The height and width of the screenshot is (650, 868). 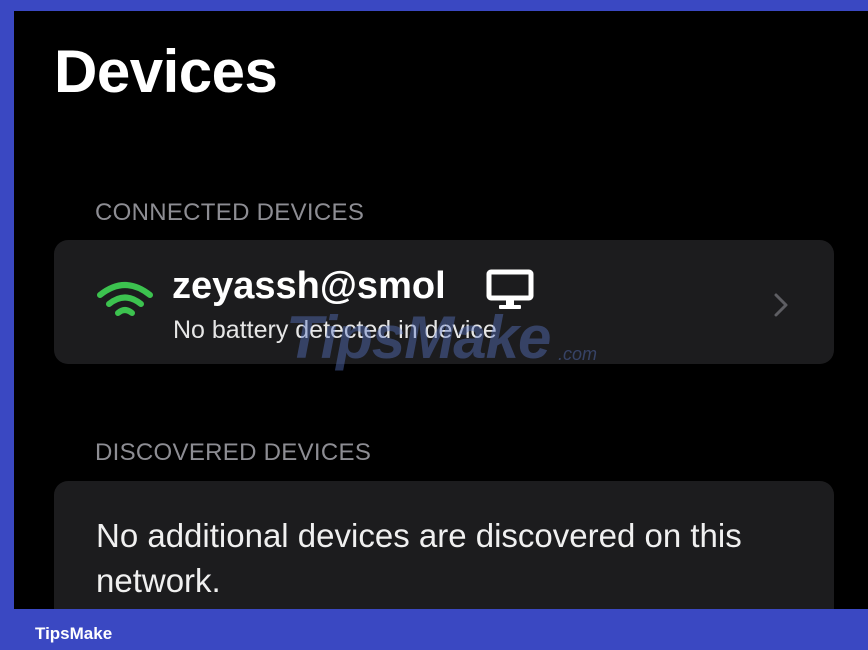 What do you see at coordinates (510, 289) in the screenshot?
I see `monitor-icon` at bounding box center [510, 289].